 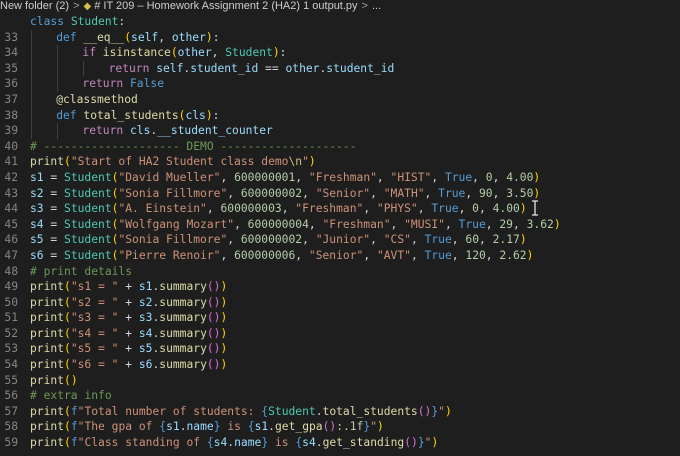 I want to click on code-line: 54 print("s6 = " + s6.summary()), so click(x=340, y=365).